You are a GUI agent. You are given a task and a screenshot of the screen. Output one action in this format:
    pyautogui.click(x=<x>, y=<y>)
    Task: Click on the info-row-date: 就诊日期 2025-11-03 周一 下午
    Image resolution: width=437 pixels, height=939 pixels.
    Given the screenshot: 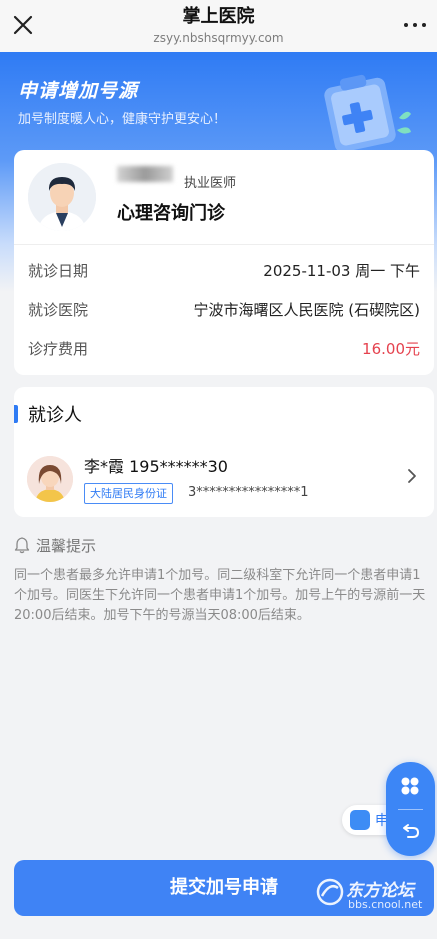 What is the action you would take?
    pyautogui.click(x=224, y=271)
    